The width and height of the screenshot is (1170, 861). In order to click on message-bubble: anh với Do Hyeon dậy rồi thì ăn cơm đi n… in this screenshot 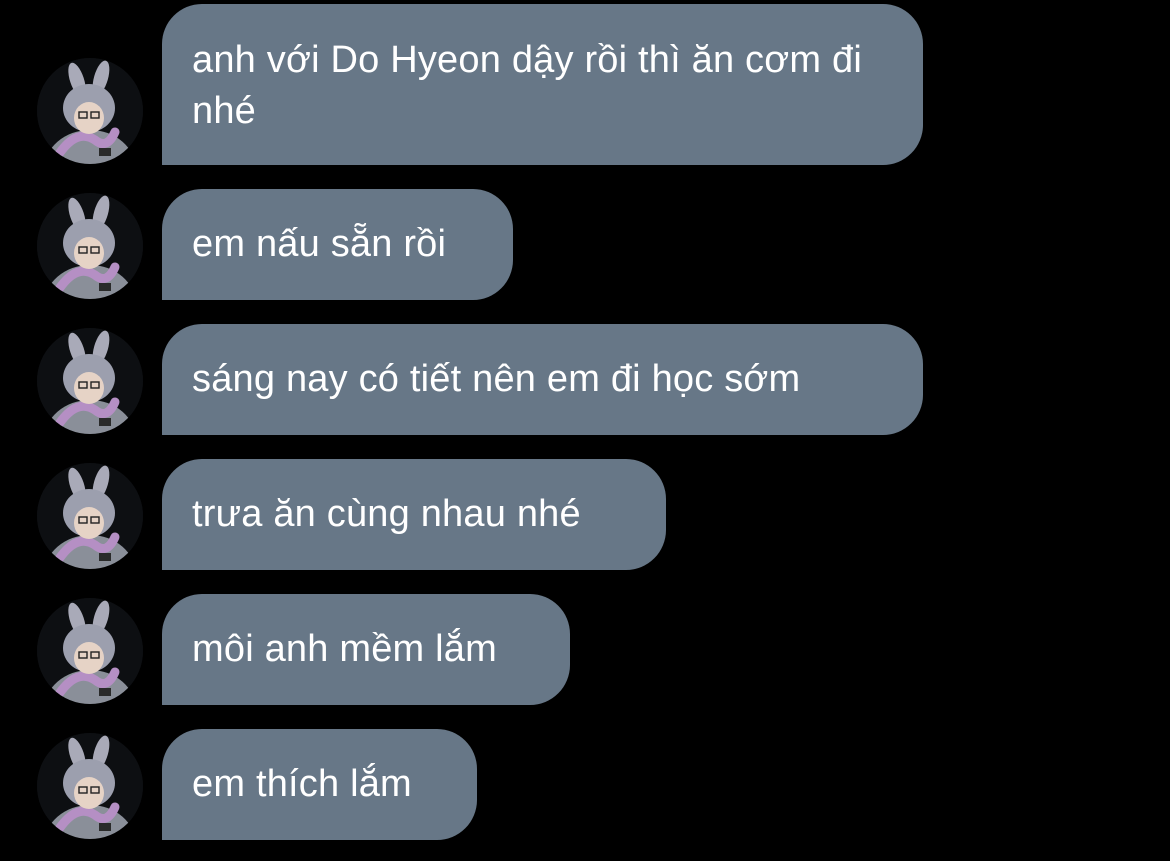, I will do `click(542, 84)`.